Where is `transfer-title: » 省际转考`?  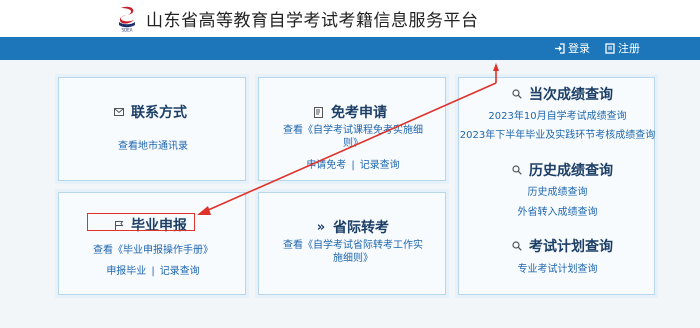
transfer-title: » 省际转考 is located at coordinates (352, 228).